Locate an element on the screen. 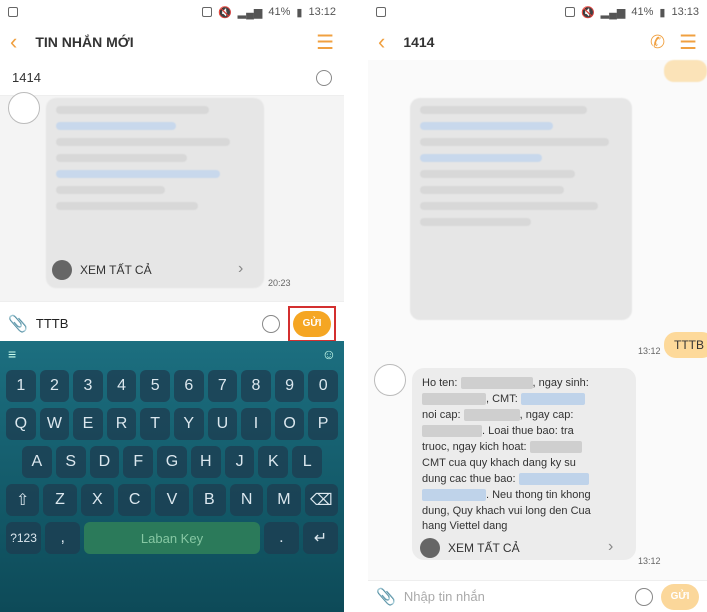  key: ↵ is located at coordinates (320, 538).